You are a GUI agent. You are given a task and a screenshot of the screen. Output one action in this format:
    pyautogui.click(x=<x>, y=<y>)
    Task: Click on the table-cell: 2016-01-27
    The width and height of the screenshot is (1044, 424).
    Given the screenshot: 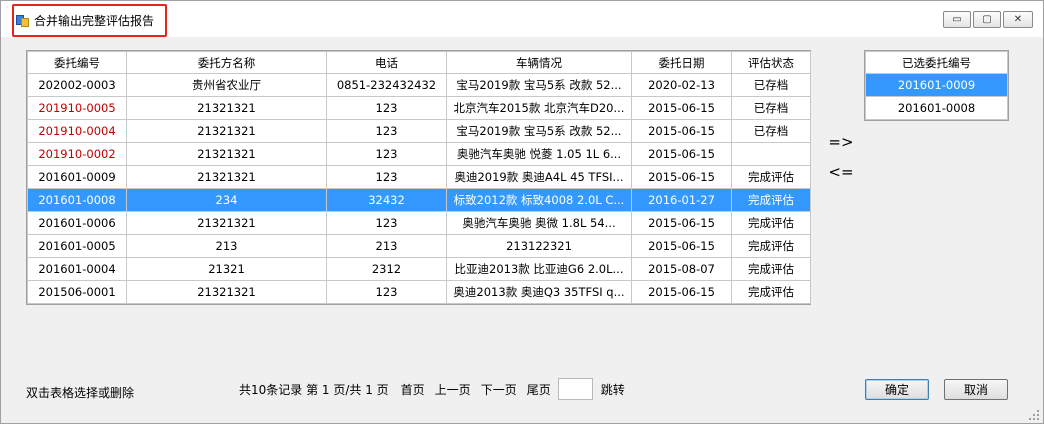 What is the action you would take?
    pyautogui.click(x=681, y=200)
    